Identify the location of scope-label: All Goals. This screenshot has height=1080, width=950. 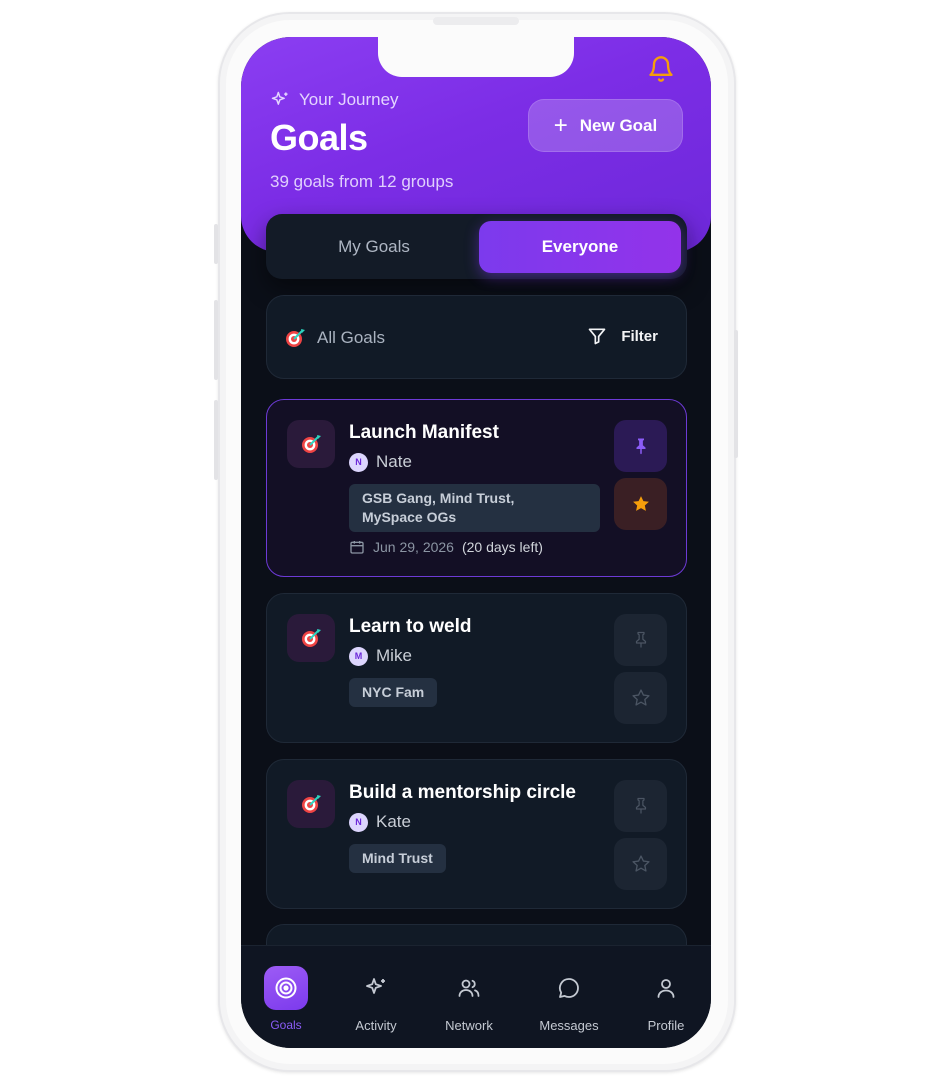
(351, 337).